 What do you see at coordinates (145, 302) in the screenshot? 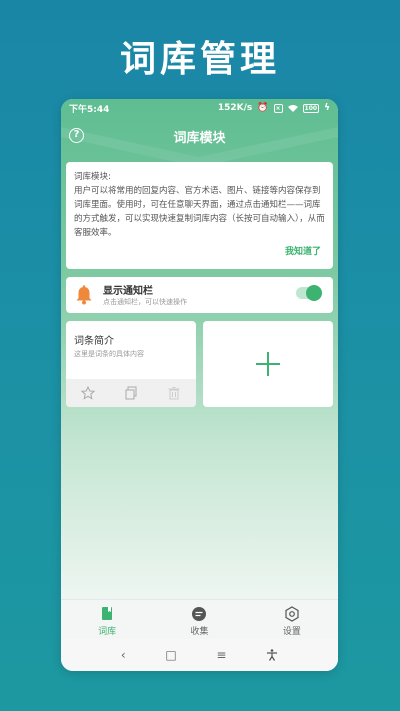
I see `notify-subtitle: 点击通知栏，可以快速操作` at bounding box center [145, 302].